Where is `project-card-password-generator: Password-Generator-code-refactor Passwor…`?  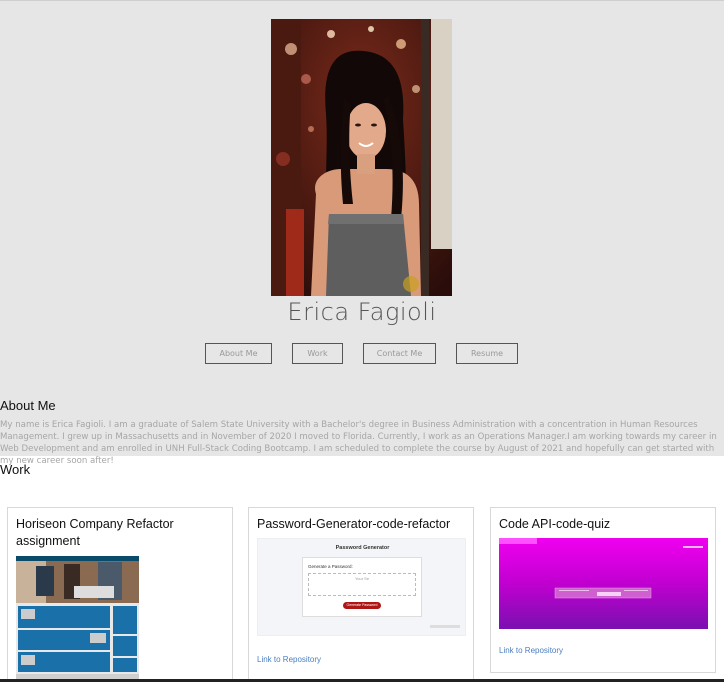
project-card-password-generator: Password-Generator-code-refactor Passwor… is located at coordinates (361, 594).